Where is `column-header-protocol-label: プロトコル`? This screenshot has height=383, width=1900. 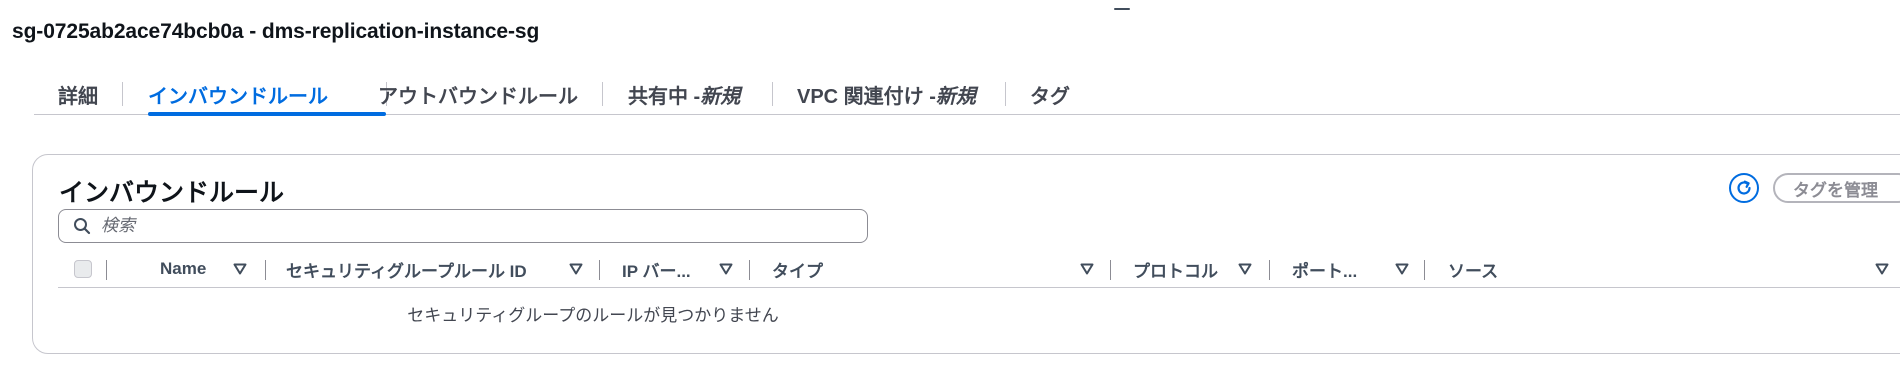 column-header-protocol-label: プロトコル is located at coordinates (1175, 271).